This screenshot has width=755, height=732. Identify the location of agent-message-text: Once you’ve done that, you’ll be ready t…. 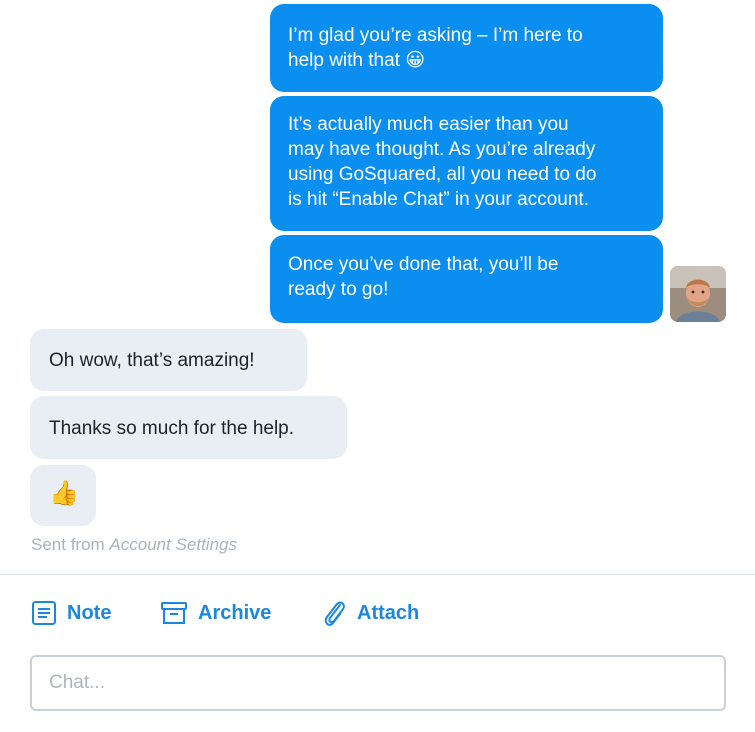
(423, 277).